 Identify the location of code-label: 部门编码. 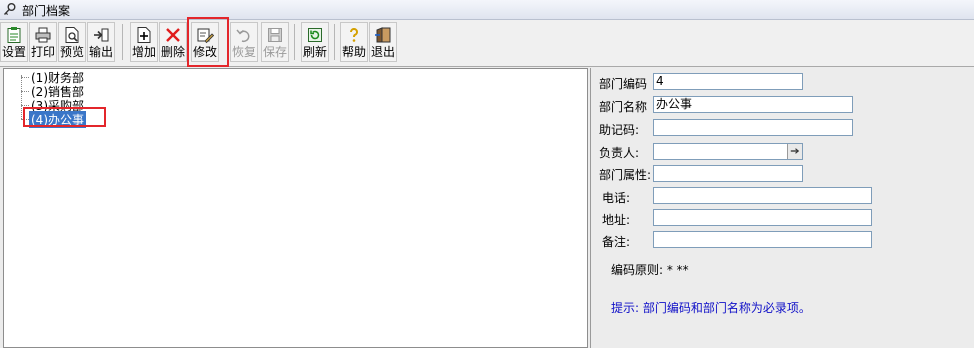
(623, 84).